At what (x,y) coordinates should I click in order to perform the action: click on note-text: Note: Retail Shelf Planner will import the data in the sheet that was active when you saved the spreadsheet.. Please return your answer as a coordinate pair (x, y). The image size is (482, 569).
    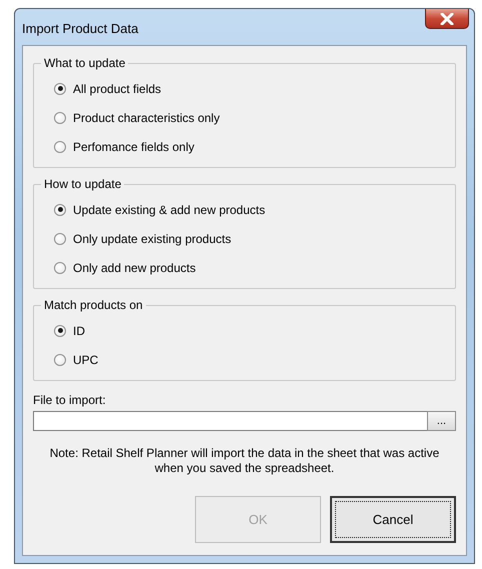
    Looking at the image, I should click on (244, 461).